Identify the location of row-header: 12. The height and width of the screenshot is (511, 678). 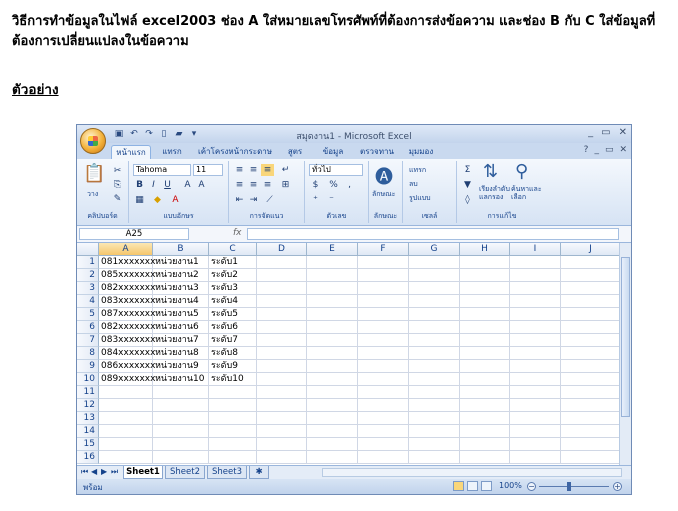
(88, 405).